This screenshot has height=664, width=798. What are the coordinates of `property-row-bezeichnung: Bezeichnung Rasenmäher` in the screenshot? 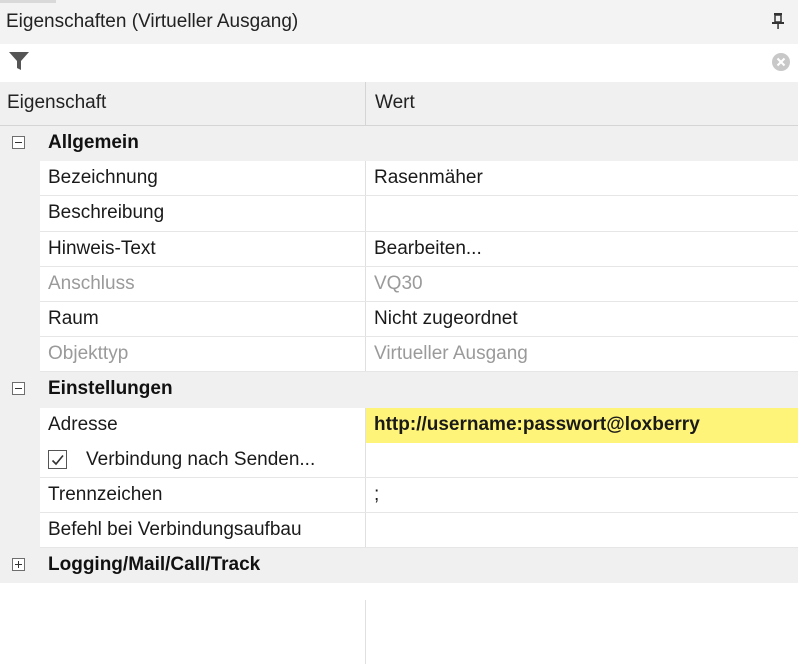 It's located at (399, 179).